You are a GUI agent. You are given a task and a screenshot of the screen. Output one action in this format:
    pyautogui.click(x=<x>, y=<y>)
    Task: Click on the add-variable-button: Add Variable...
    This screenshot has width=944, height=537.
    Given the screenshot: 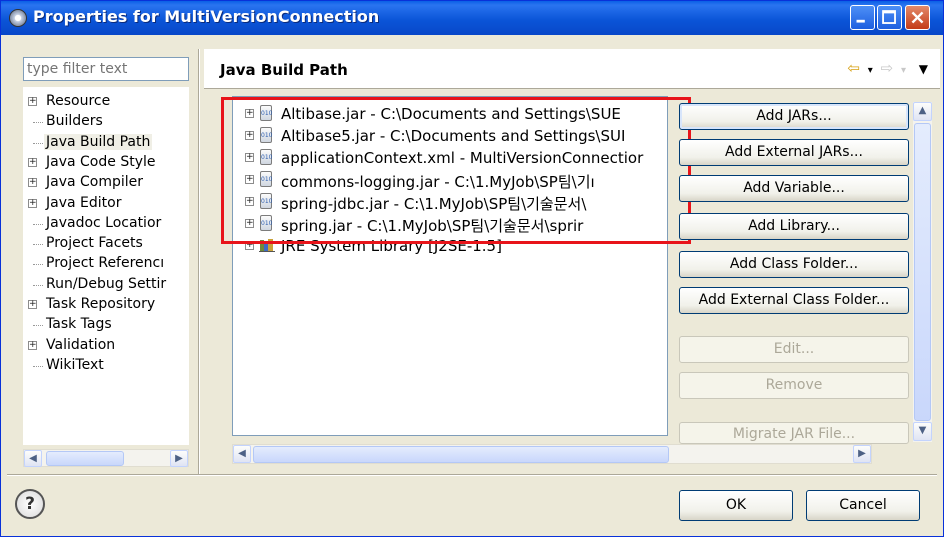 What is the action you would take?
    pyautogui.click(x=794, y=188)
    